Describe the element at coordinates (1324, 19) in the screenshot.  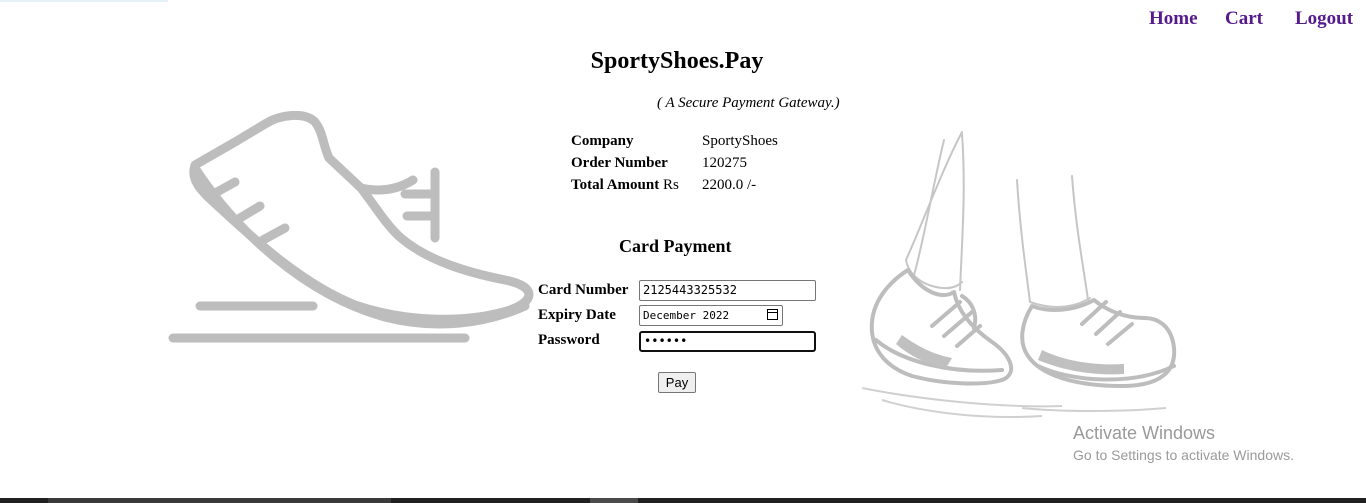
I see `nav-logout-link: Logout` at that location.